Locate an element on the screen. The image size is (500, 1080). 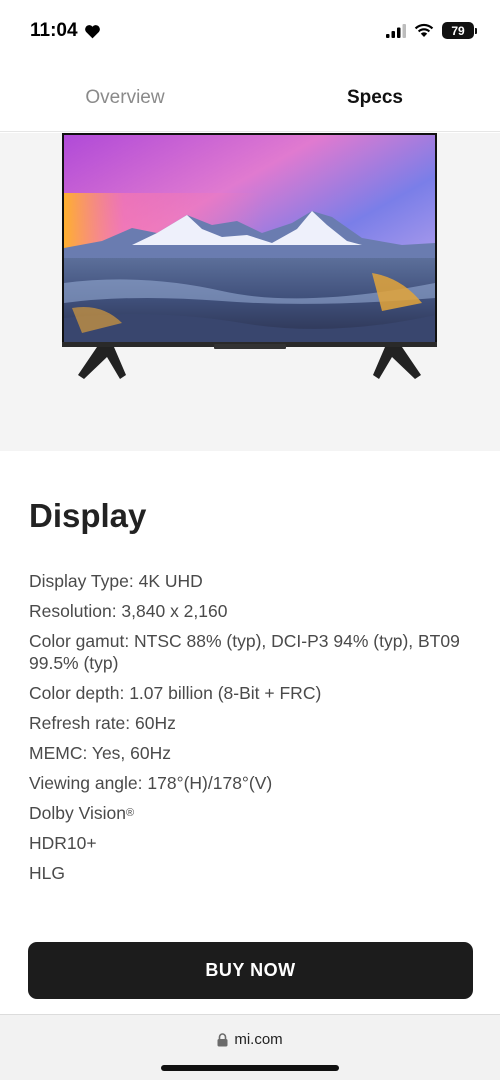
buy-bar: BUY NOW is located at coordinates (250, 971).